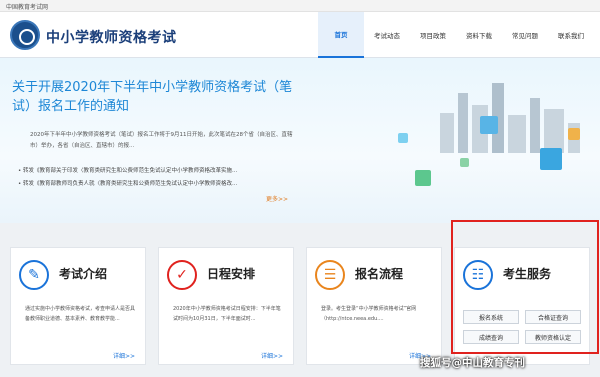 The image size is (600, 377). What do you see at coordinates (25, 35) in the screenshot?
I see `logo` at bounding box center [25, 35].